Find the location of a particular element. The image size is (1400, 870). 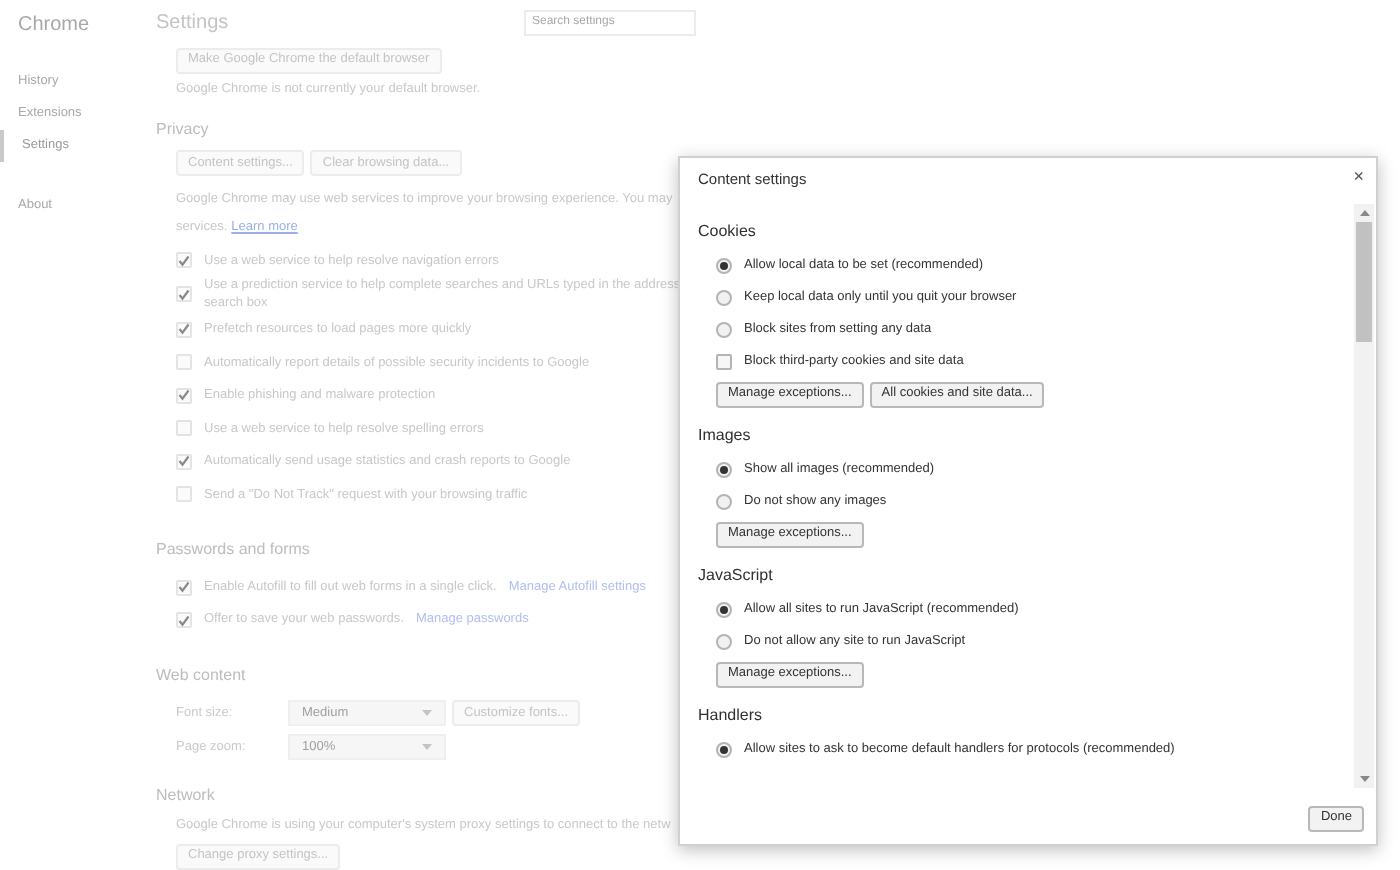

section-heading: Passwords and forms is located at coordinates (234, 550).